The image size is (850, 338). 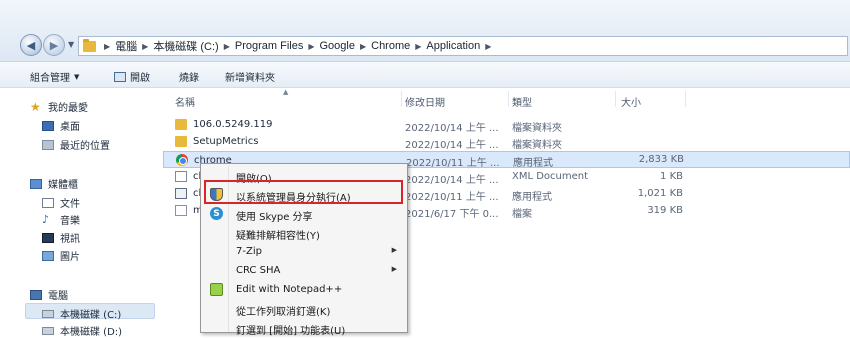 I want to click on nav-desktop: 桌面, so click(x=61, y=125).